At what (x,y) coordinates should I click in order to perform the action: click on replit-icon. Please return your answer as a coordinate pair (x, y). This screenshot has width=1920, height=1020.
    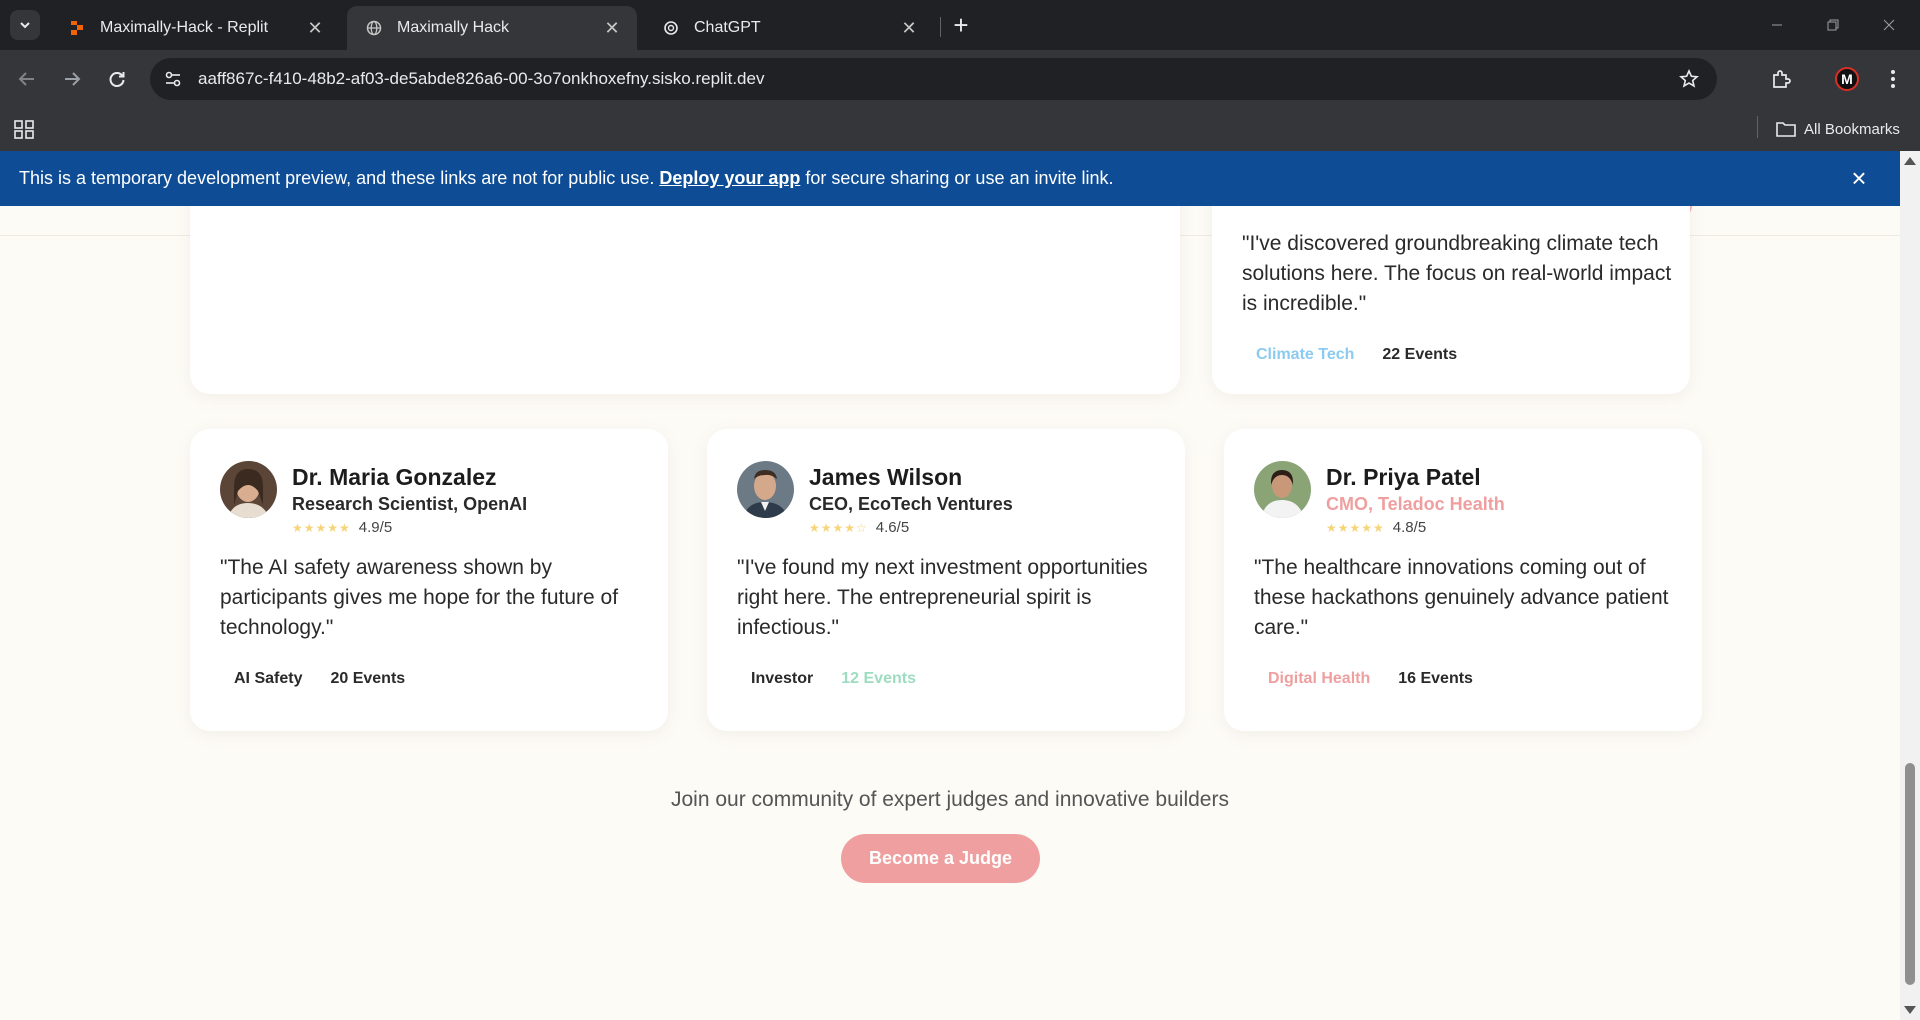
    Looking at the image, I should click on (77, 28).